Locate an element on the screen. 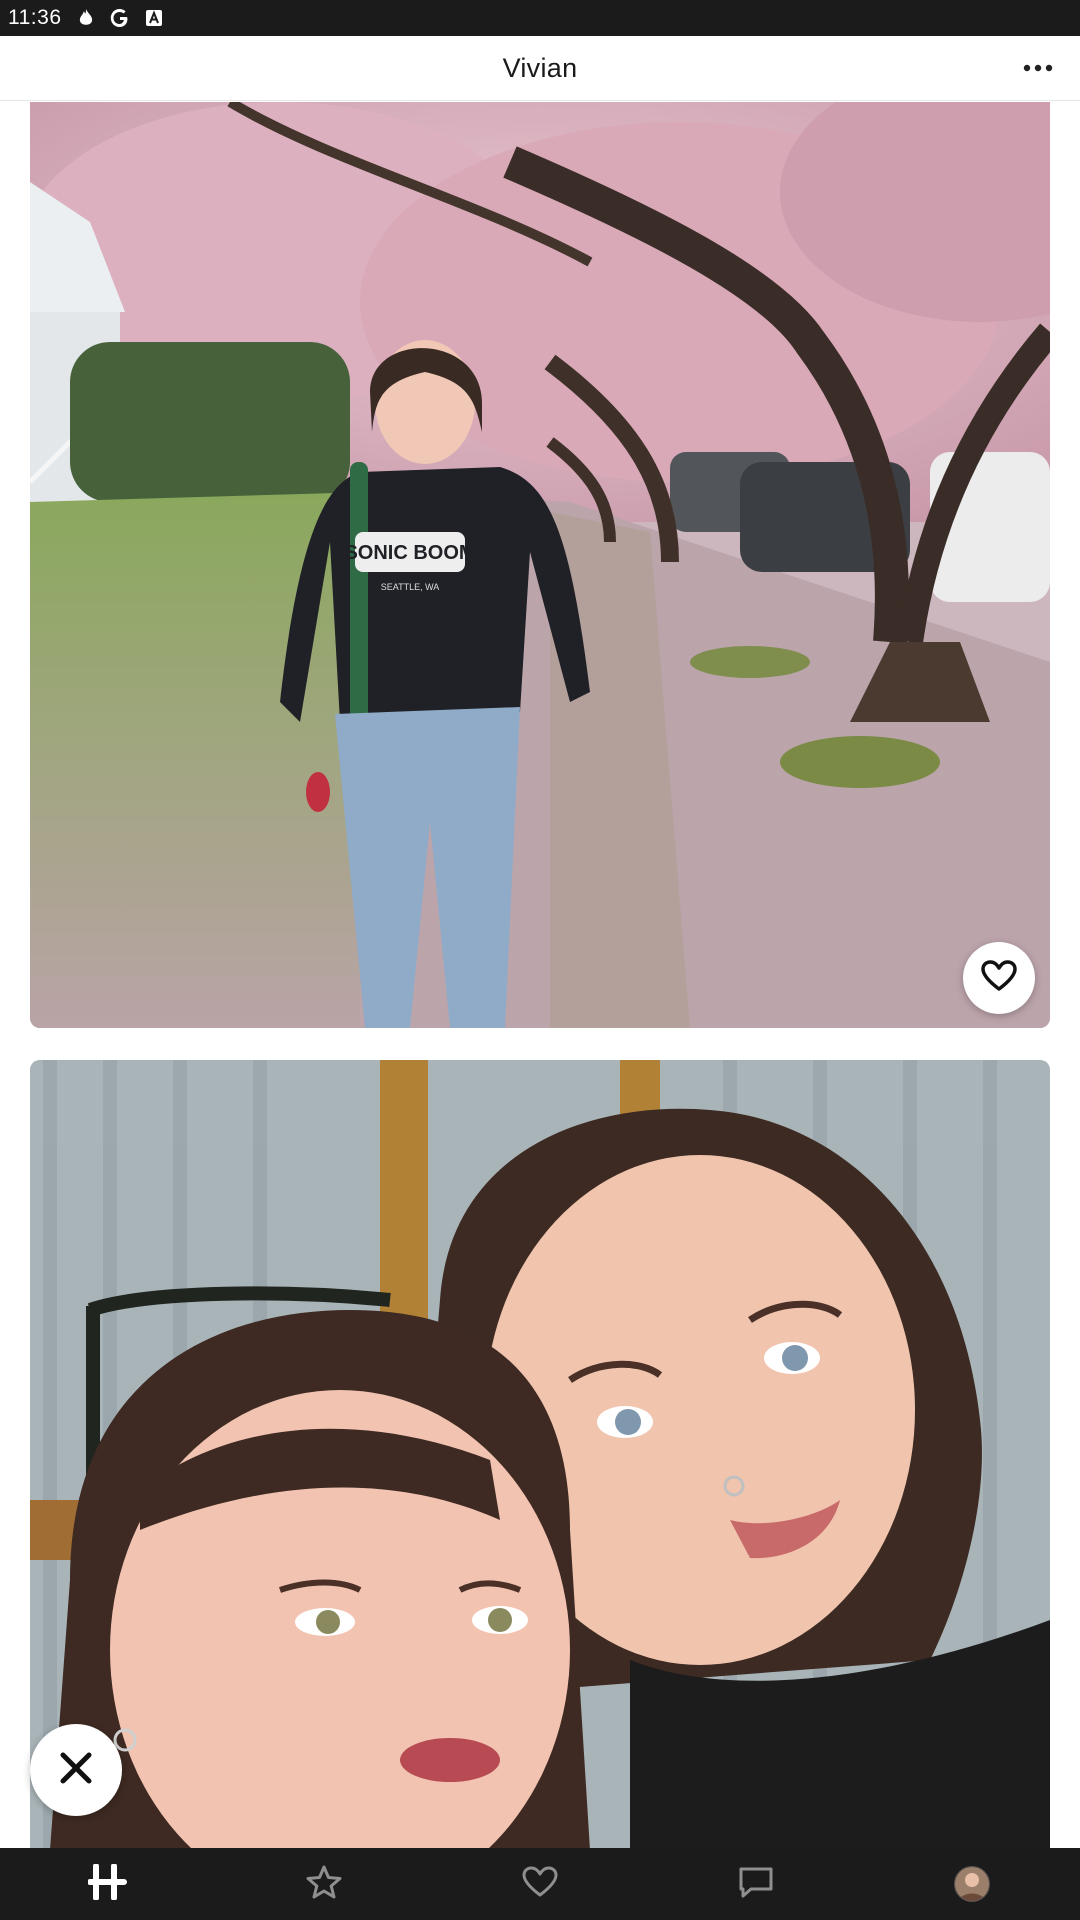 This screenshot has width=1080, height=1920. status-bar: 11:36 is located at coordinates (540, 18).